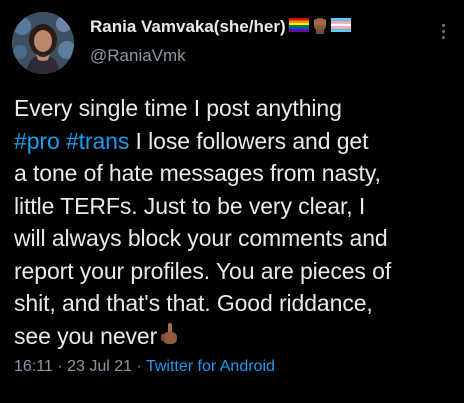 Image resolution: width=464 pixels, height=403 pixels. What do you see at coordinates (249, 140) in the screenshot?
I see `tweet-line-rest: I lose followers and get` at bounding box center [249, 140].